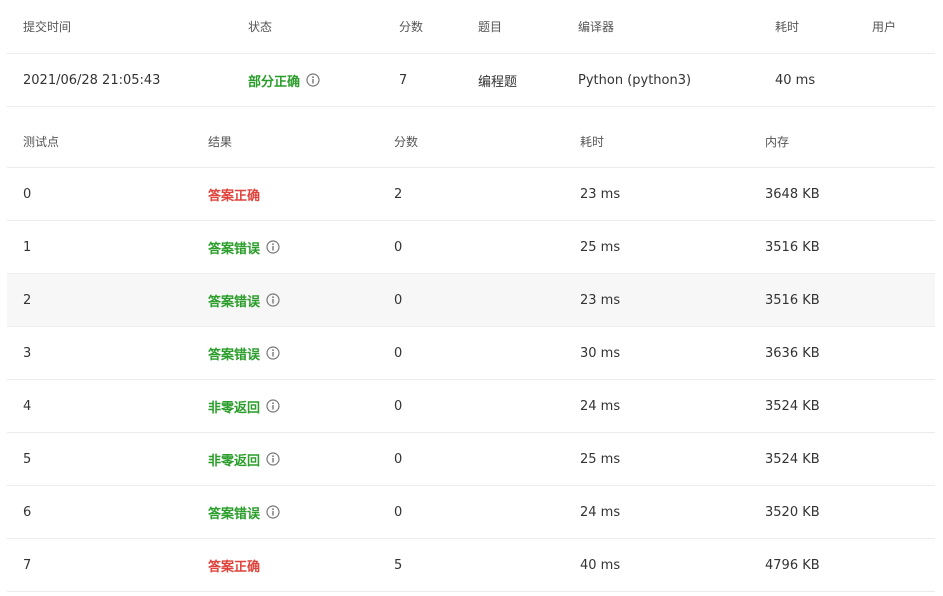 The height and width of the screenshot is (596, 943). What do you see at coordinates (471, 141) in the screenshot?
I see `testcase-header-row: 测试点 结果 分数 耗时 内存` at bounding box center [471, 141].